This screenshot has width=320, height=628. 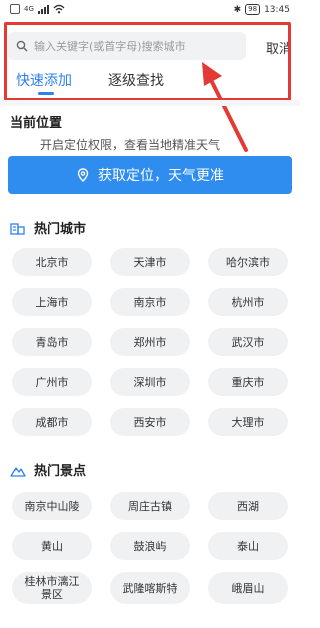 I want to click on search-row: 取消, so click(x=150, y=45).